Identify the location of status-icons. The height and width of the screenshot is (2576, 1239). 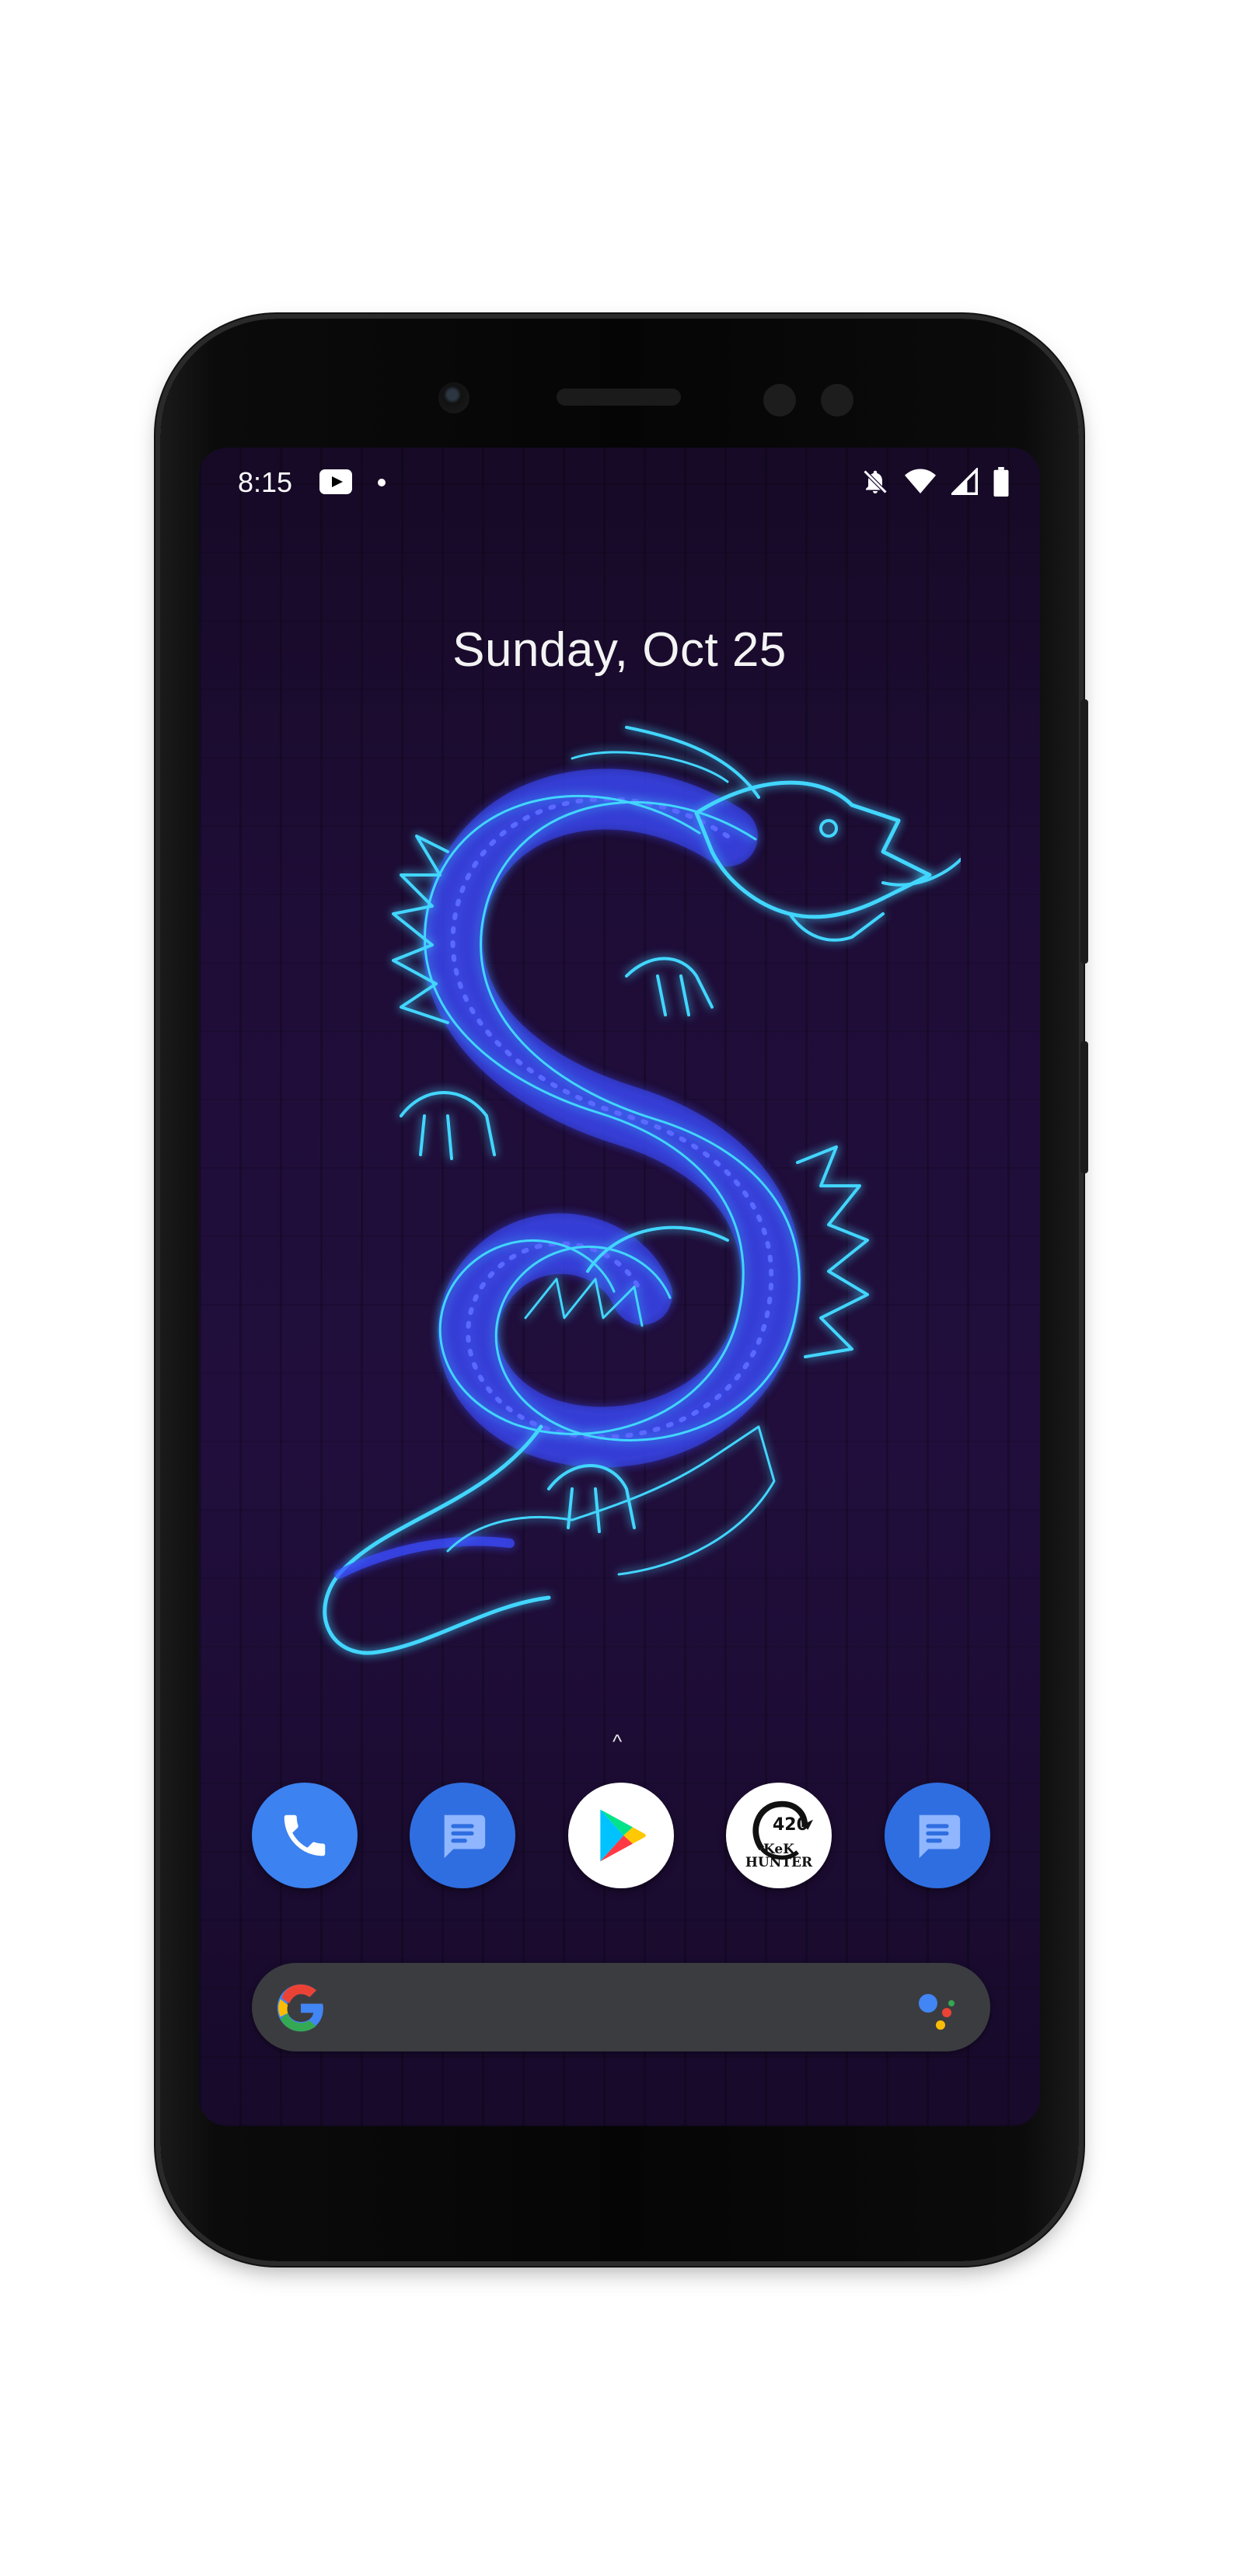
(935, 482).